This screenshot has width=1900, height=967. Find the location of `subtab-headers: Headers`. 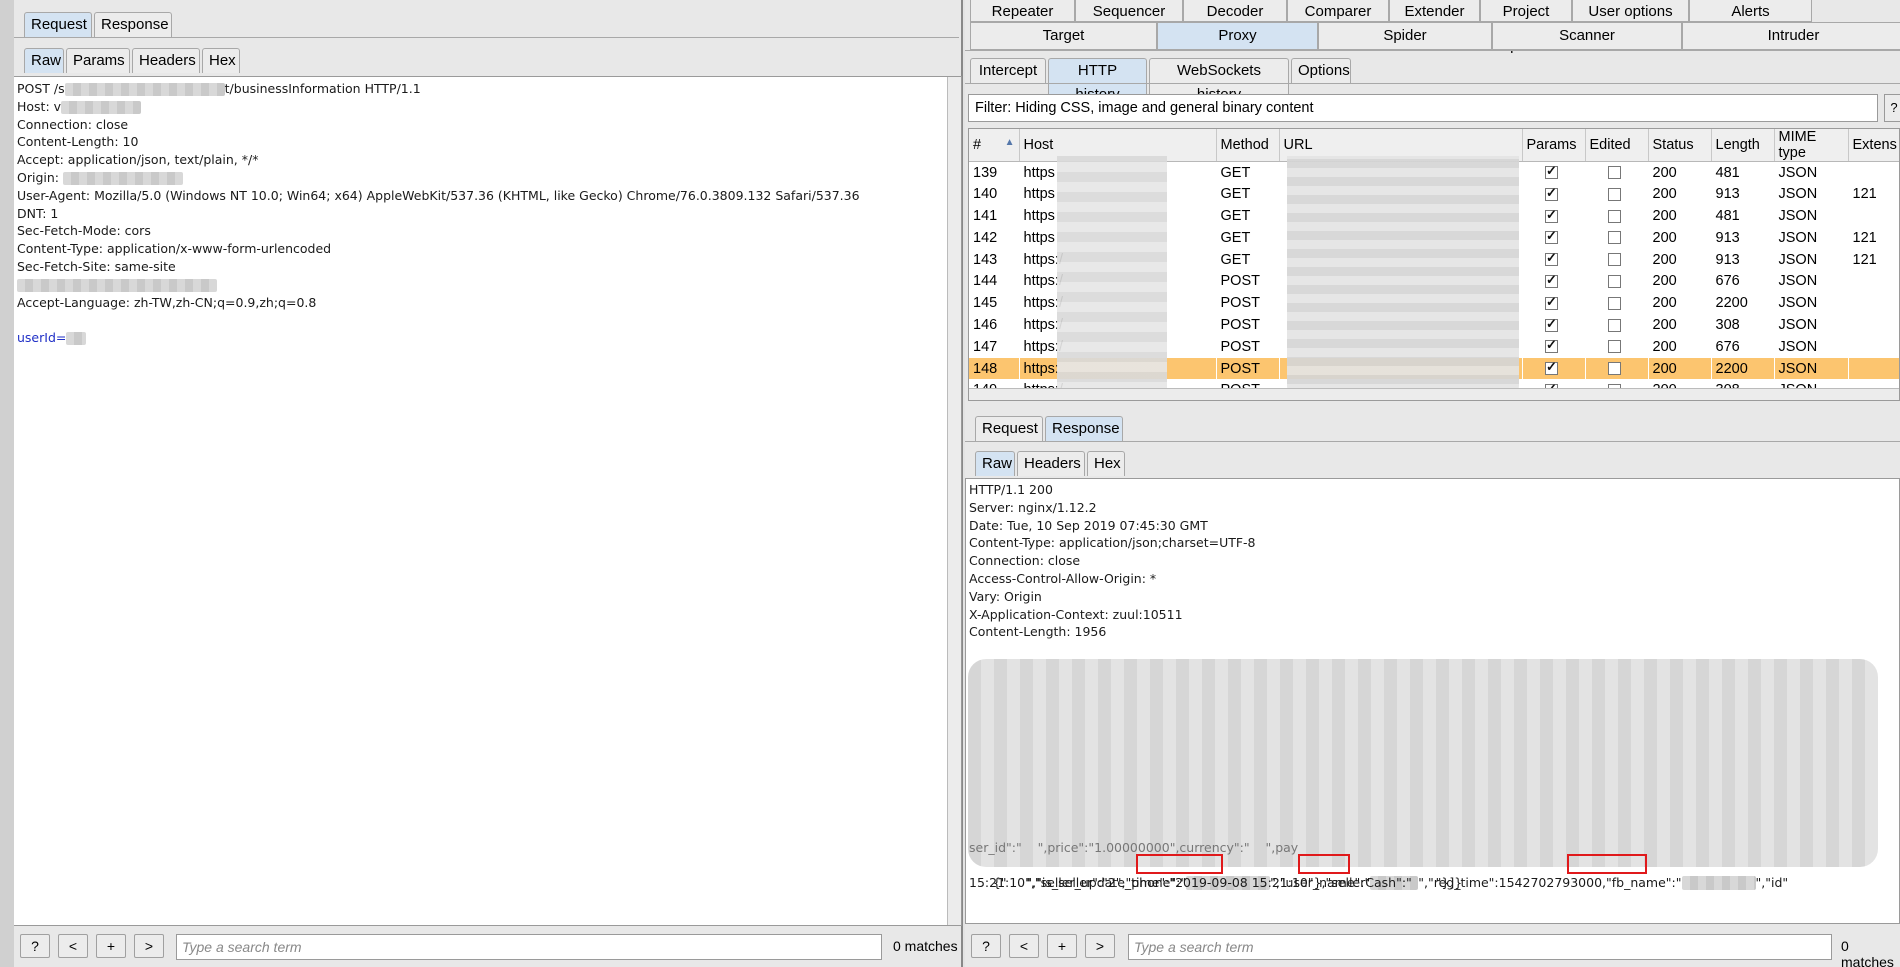

subtab-headers: Headers is located at coordinates (166, 60).